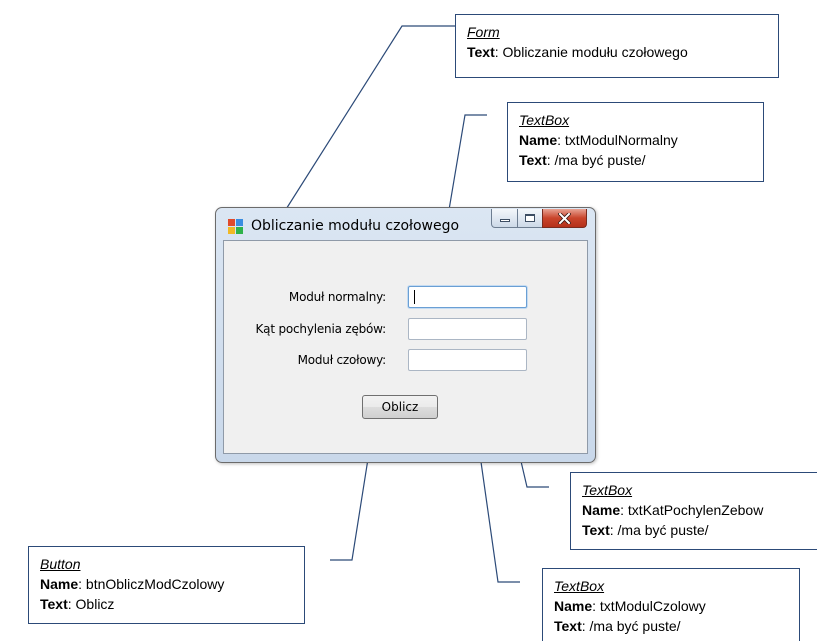 Image resolution: width=817 pixels, height=641 pixels. What do you see at coordinates (467, 360) in the screenshot?
I see `txt-modul-czolowy-input` at bounding box center [467, 360].